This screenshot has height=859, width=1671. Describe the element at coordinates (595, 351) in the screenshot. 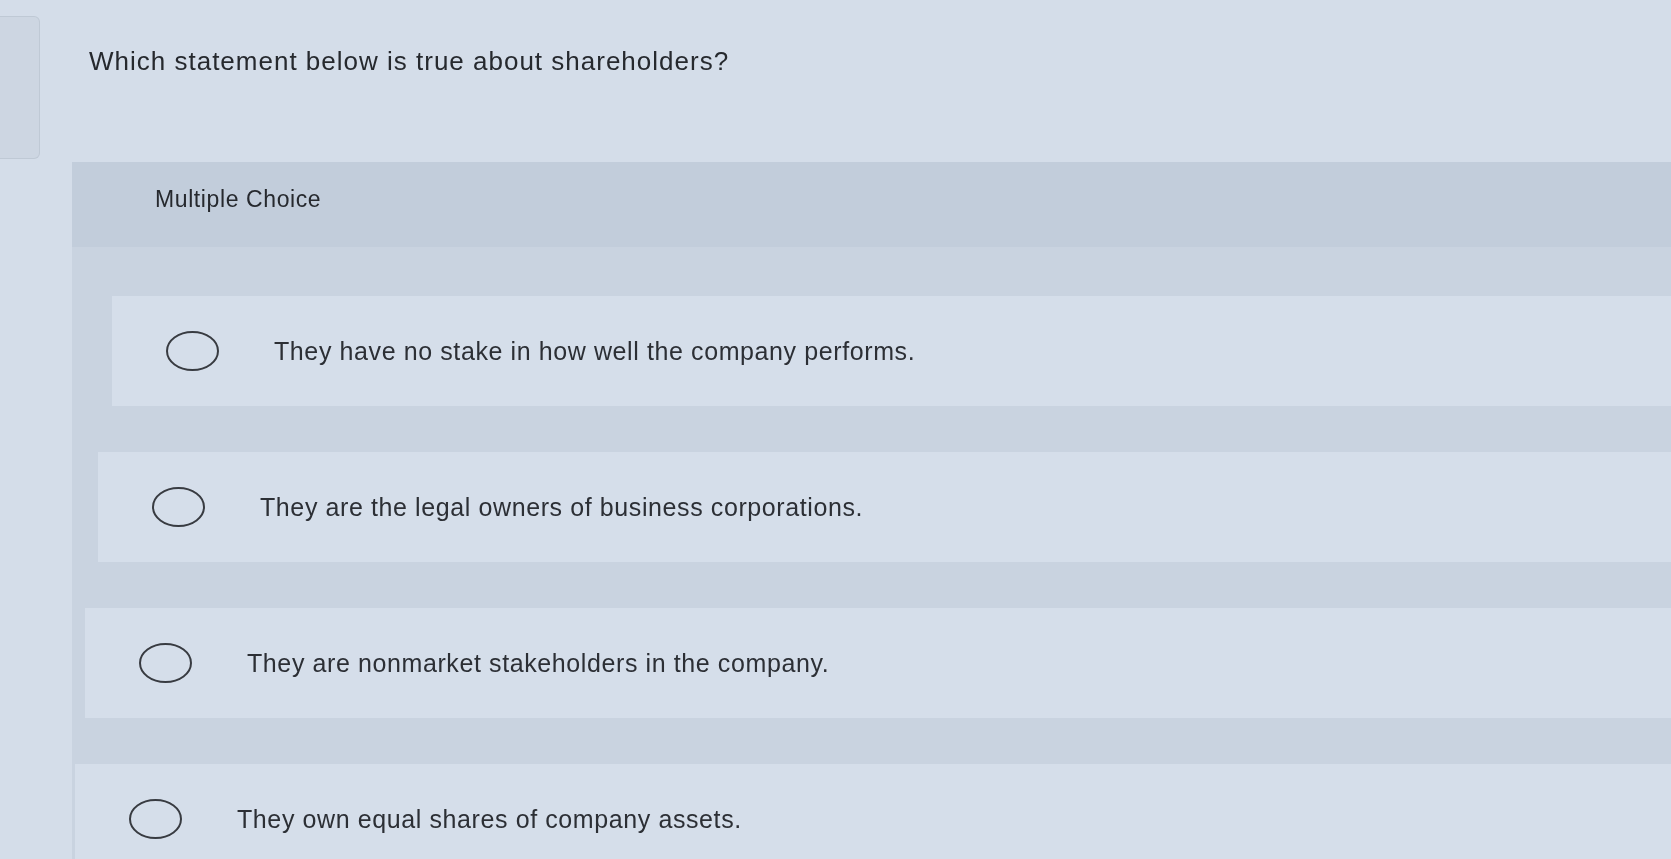

I see `option-text: They have no stake in how well the company performs.` at that location.